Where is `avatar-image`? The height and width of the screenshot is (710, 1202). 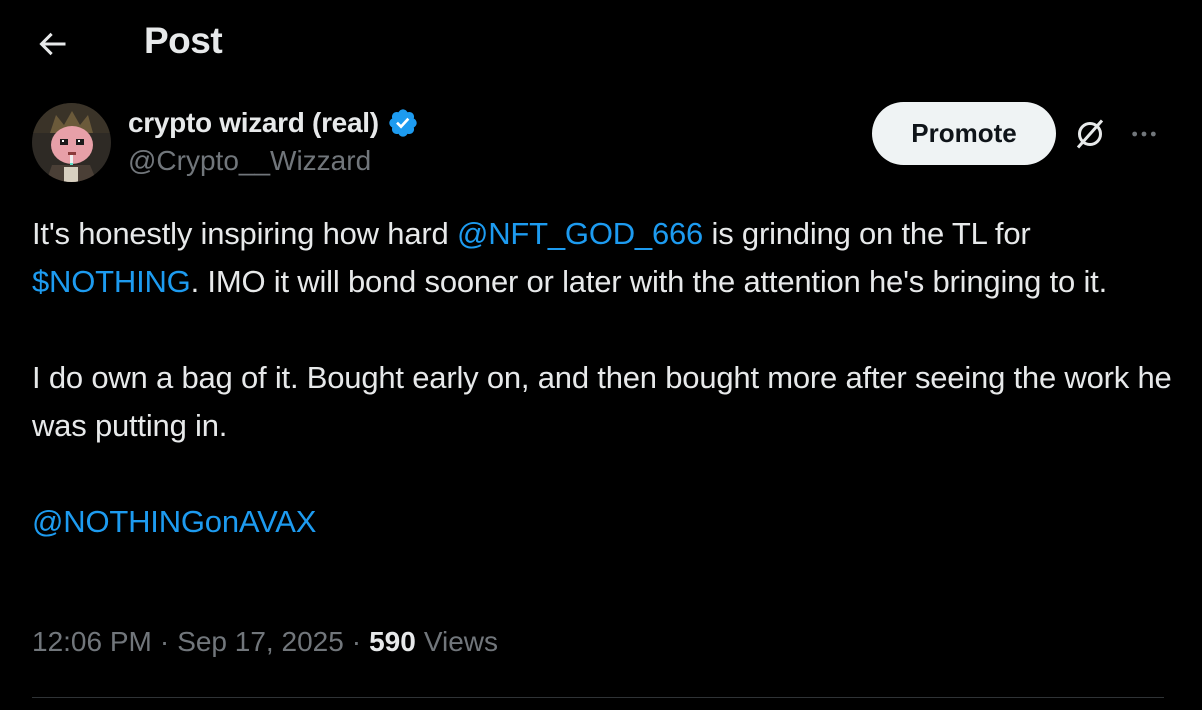
avatar-image is located at coordinates (71, 142).